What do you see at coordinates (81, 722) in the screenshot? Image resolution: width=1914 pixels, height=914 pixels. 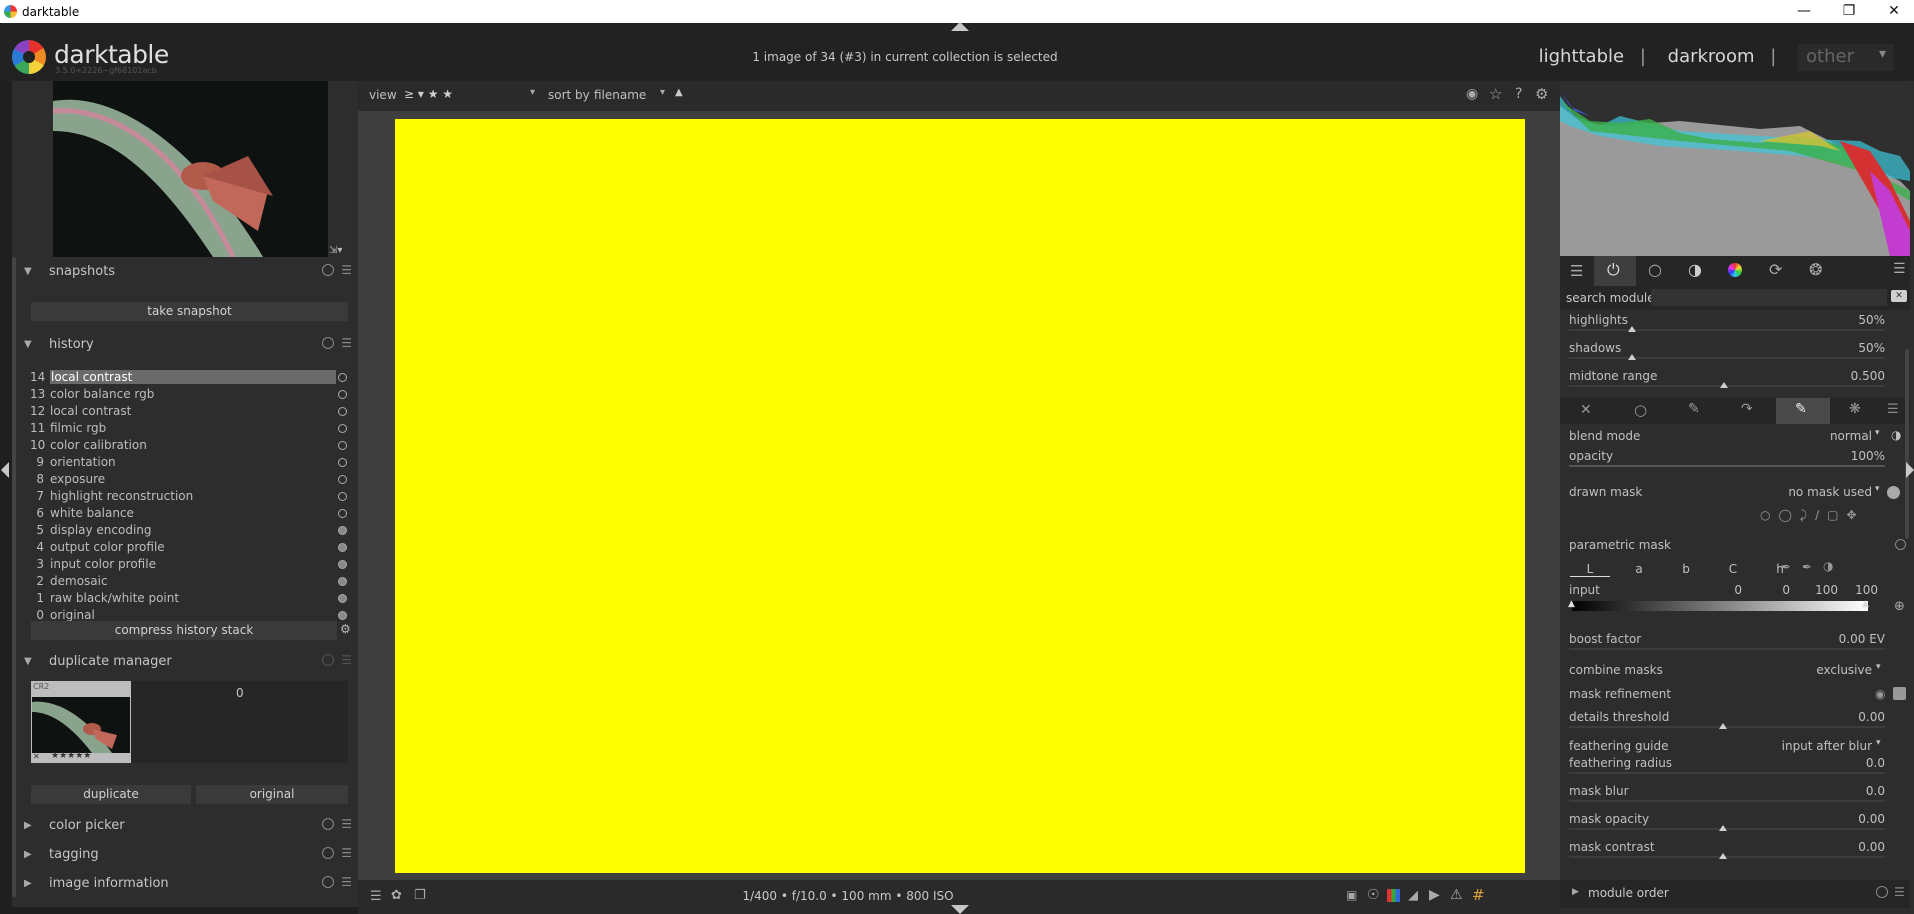 I see `duplicate-thumbnail: CR2 ✕ ★★★★★` at bounding box center [81, 722].